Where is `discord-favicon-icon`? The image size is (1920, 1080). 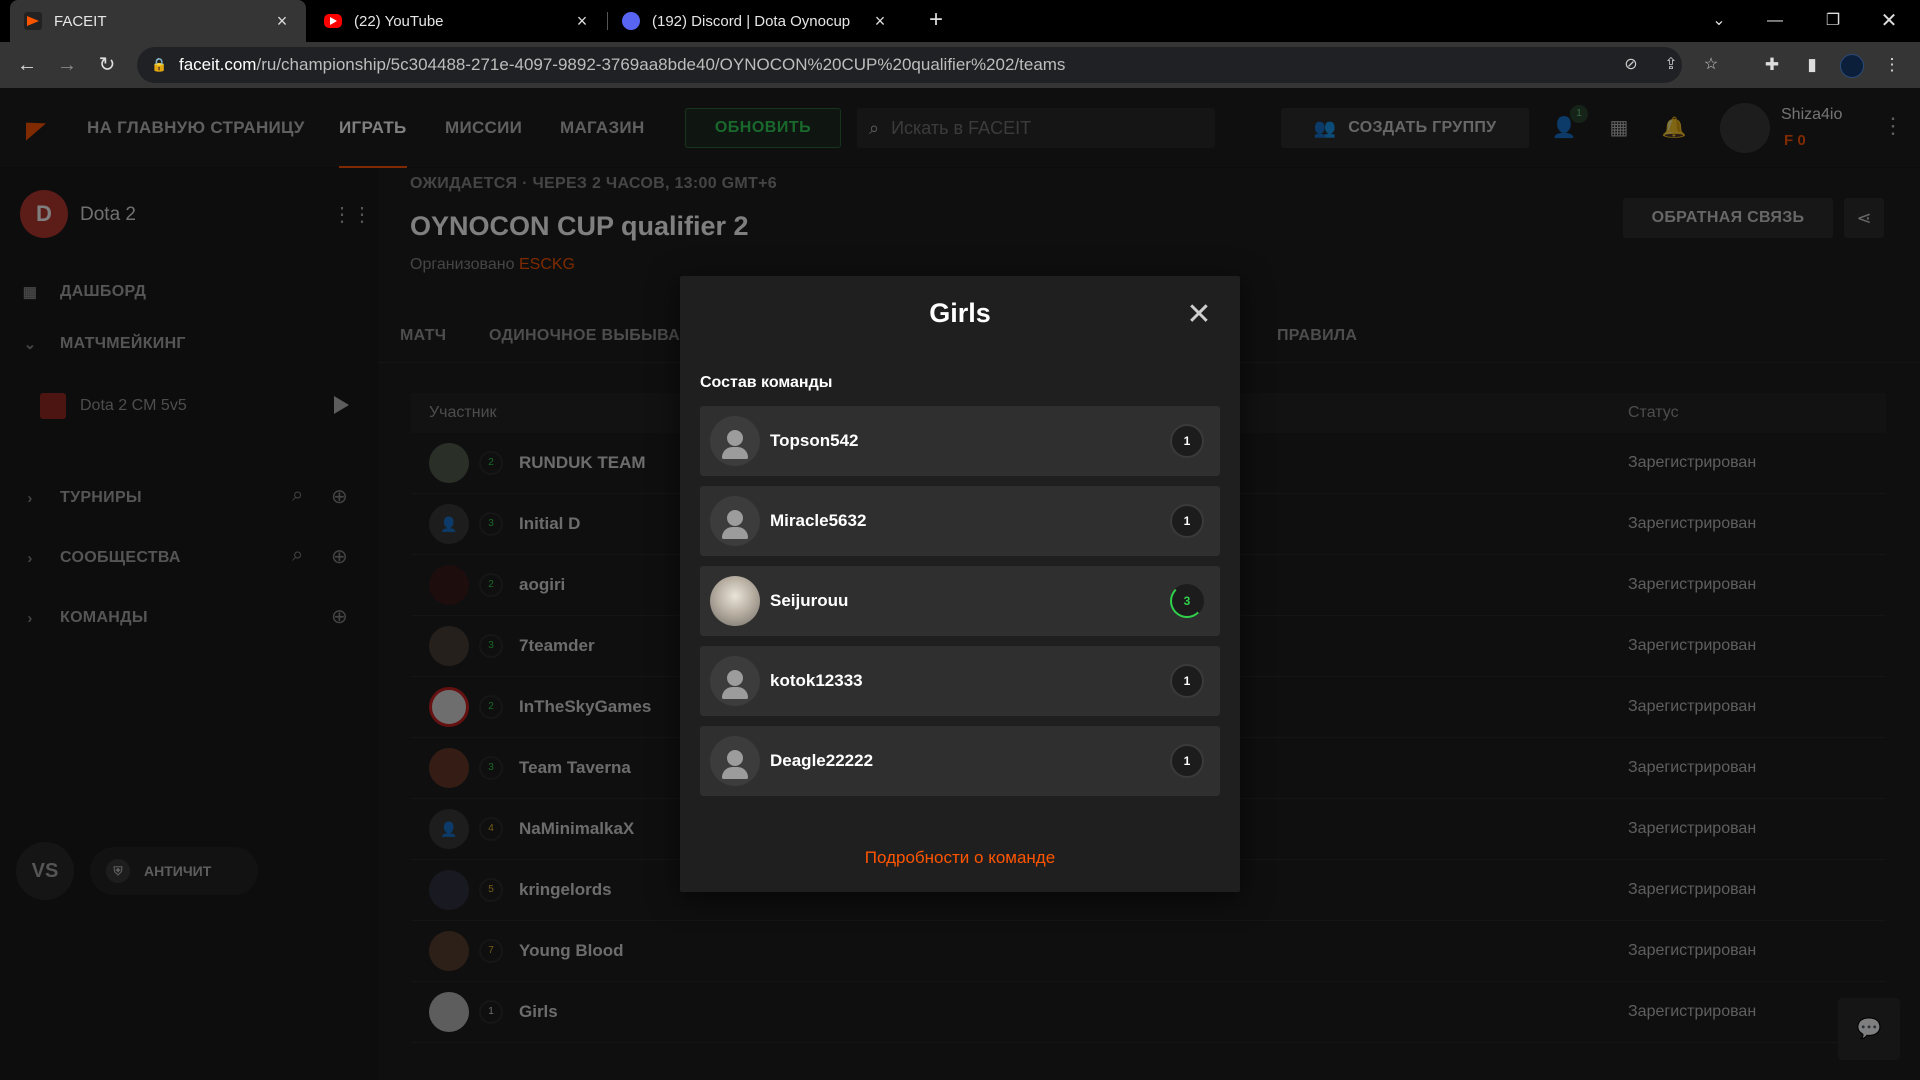 discord-favicon-icon is located at coordinates (631, 21).